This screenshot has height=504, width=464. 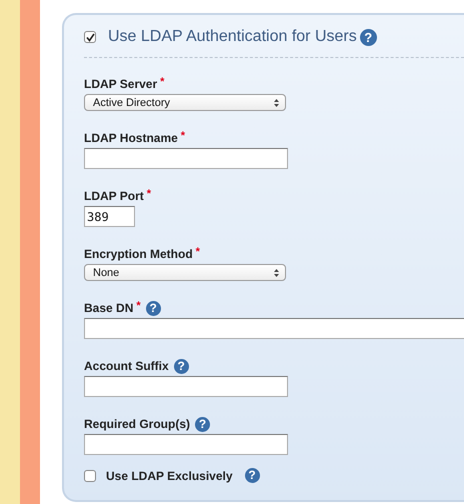 I want to click on field-label: LDAP Port, so click(x=114, y=196).